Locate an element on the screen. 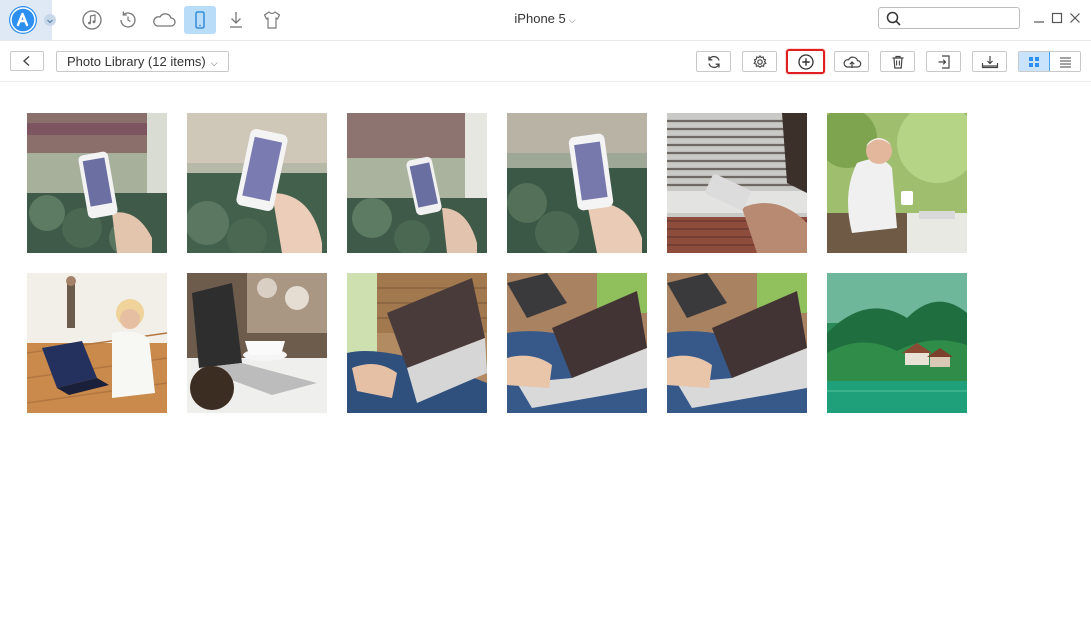 The width and height of the screenshot is (1091, 622). refresh-icon is located at coordinates (713, 61).